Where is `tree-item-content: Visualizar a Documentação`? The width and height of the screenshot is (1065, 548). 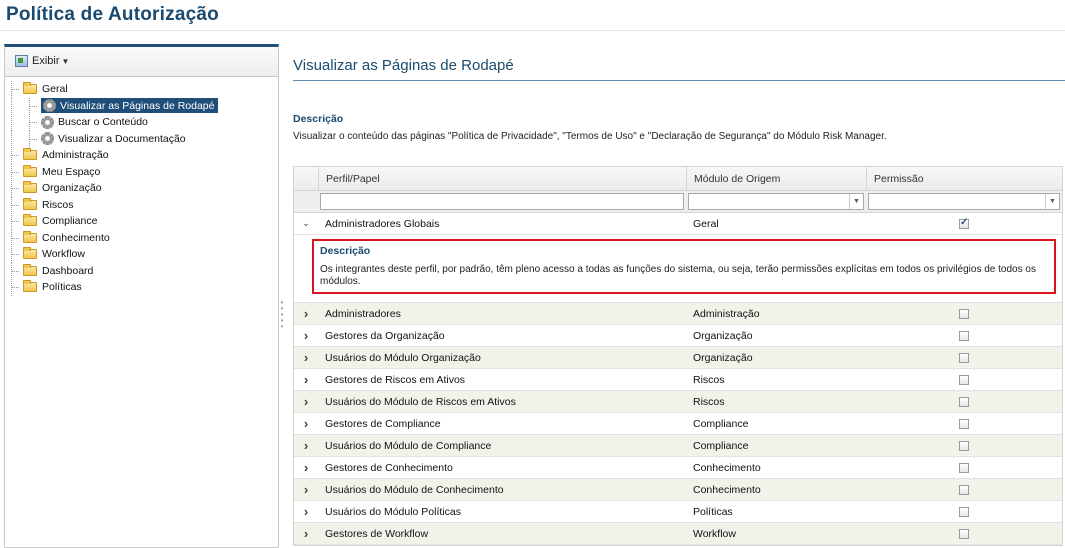
tree-item-content: Visualizar a Documentação is located at coordinates (113, 139).